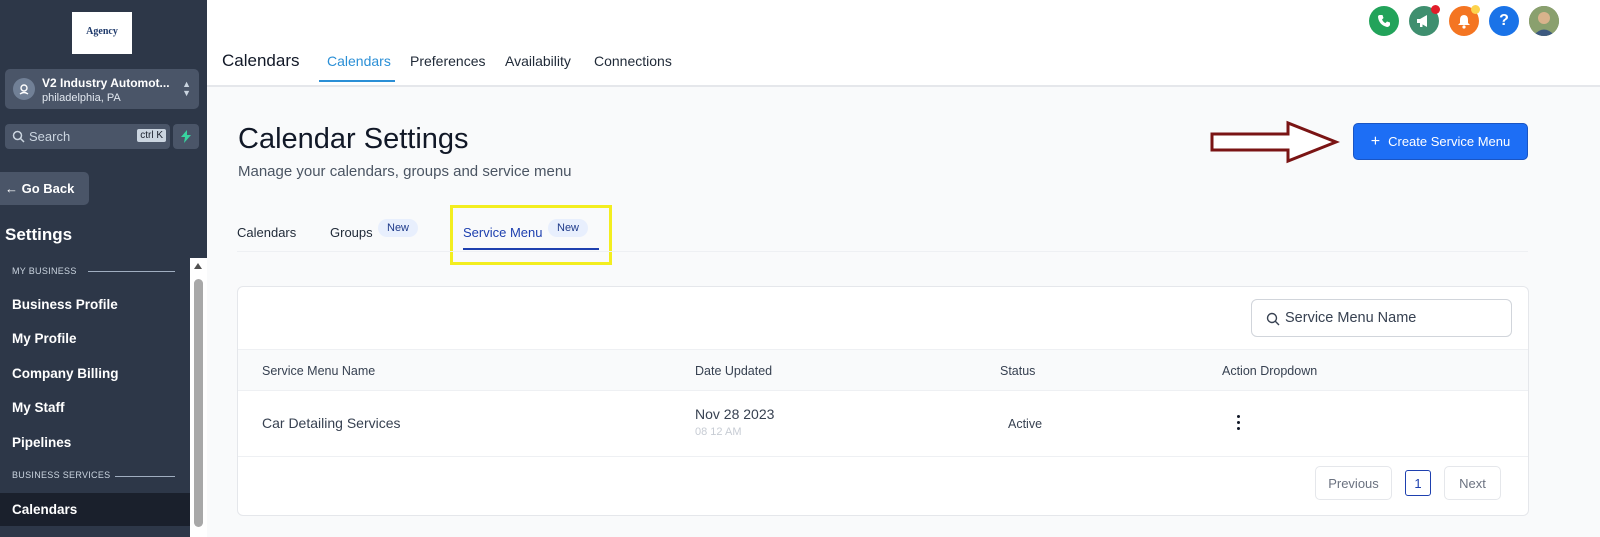 The height and width of the screenshot is (537, 1600). I want to click on tab-availability: Availability, so click(538, 61).